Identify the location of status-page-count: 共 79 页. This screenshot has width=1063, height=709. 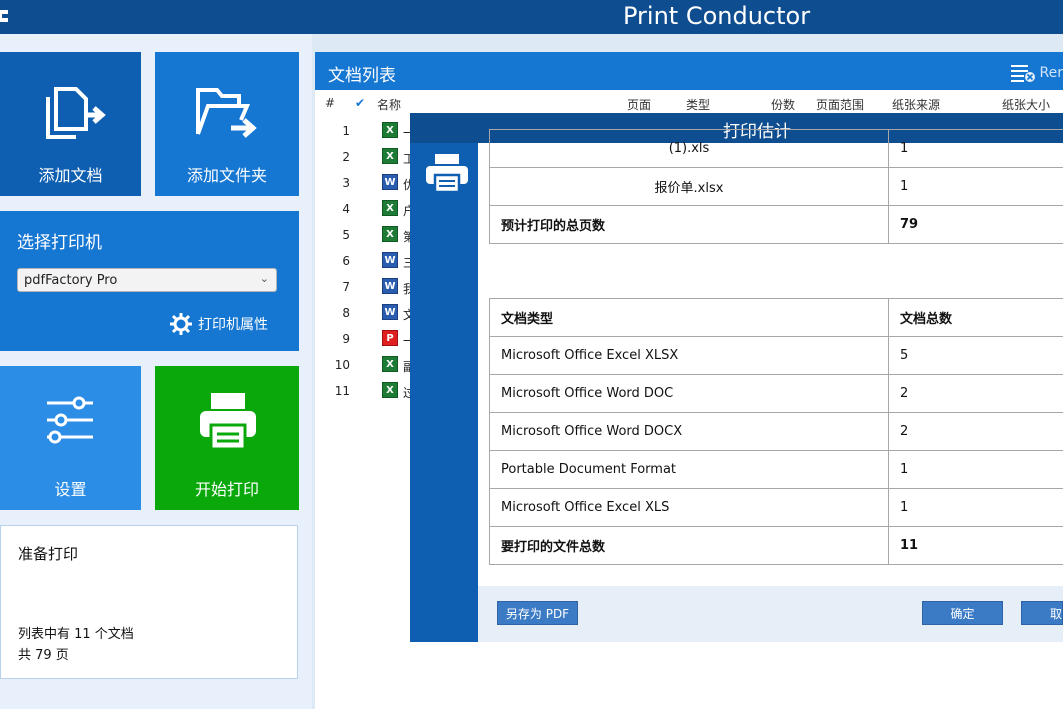
(43, 655).